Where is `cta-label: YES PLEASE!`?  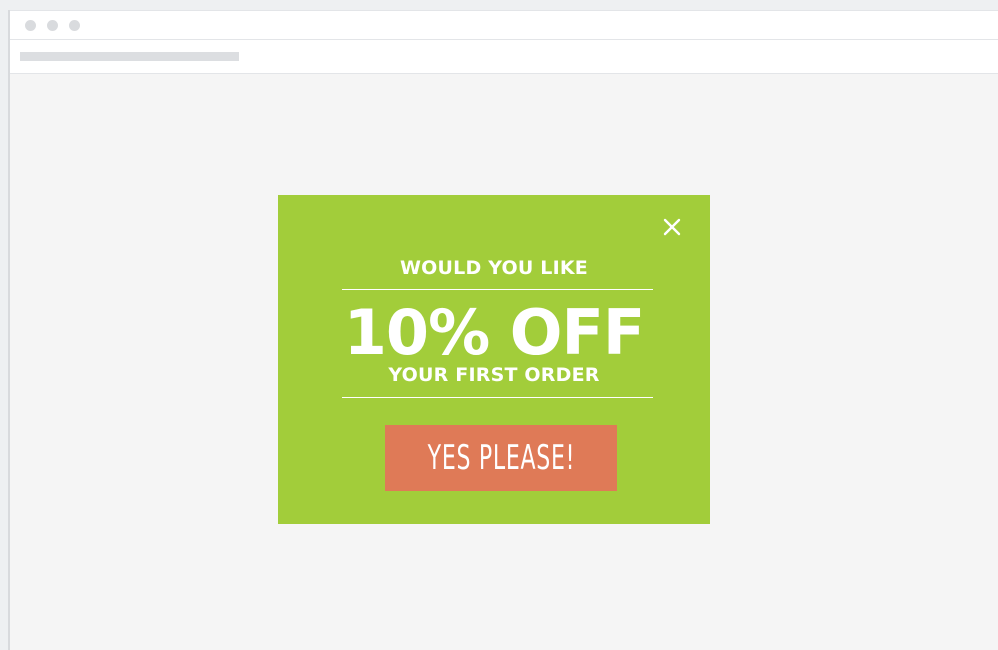
cta-label: YES PLEASE! is located at coordinates (501, 458).